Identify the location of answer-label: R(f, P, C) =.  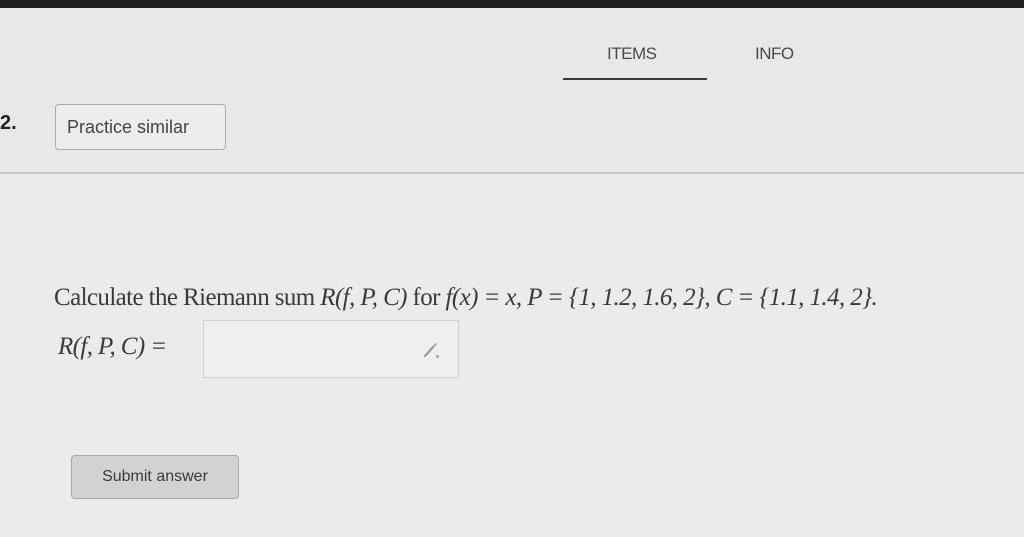
(112, 346).